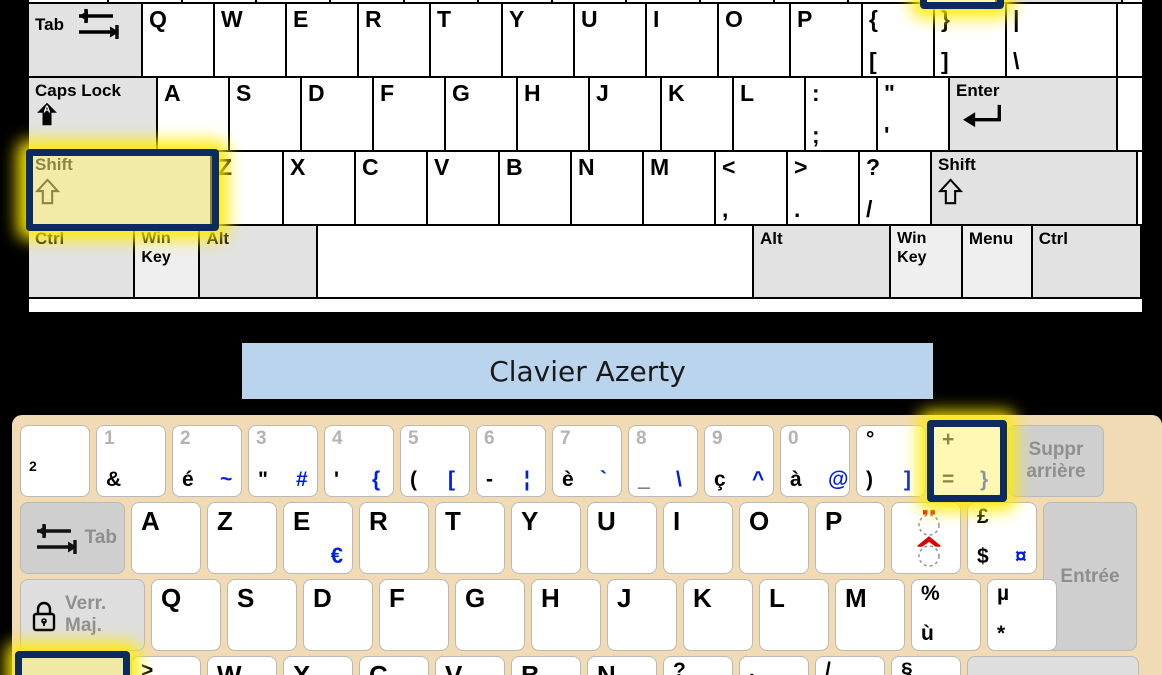  I want to click on azerty-key-h: H, so click(566, 615).